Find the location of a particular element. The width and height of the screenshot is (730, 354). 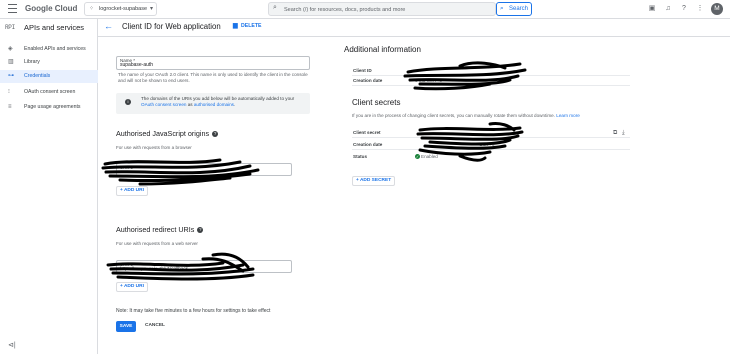

js-origin-uri-input: URIs 1 * is located at coordinates (204, 169).